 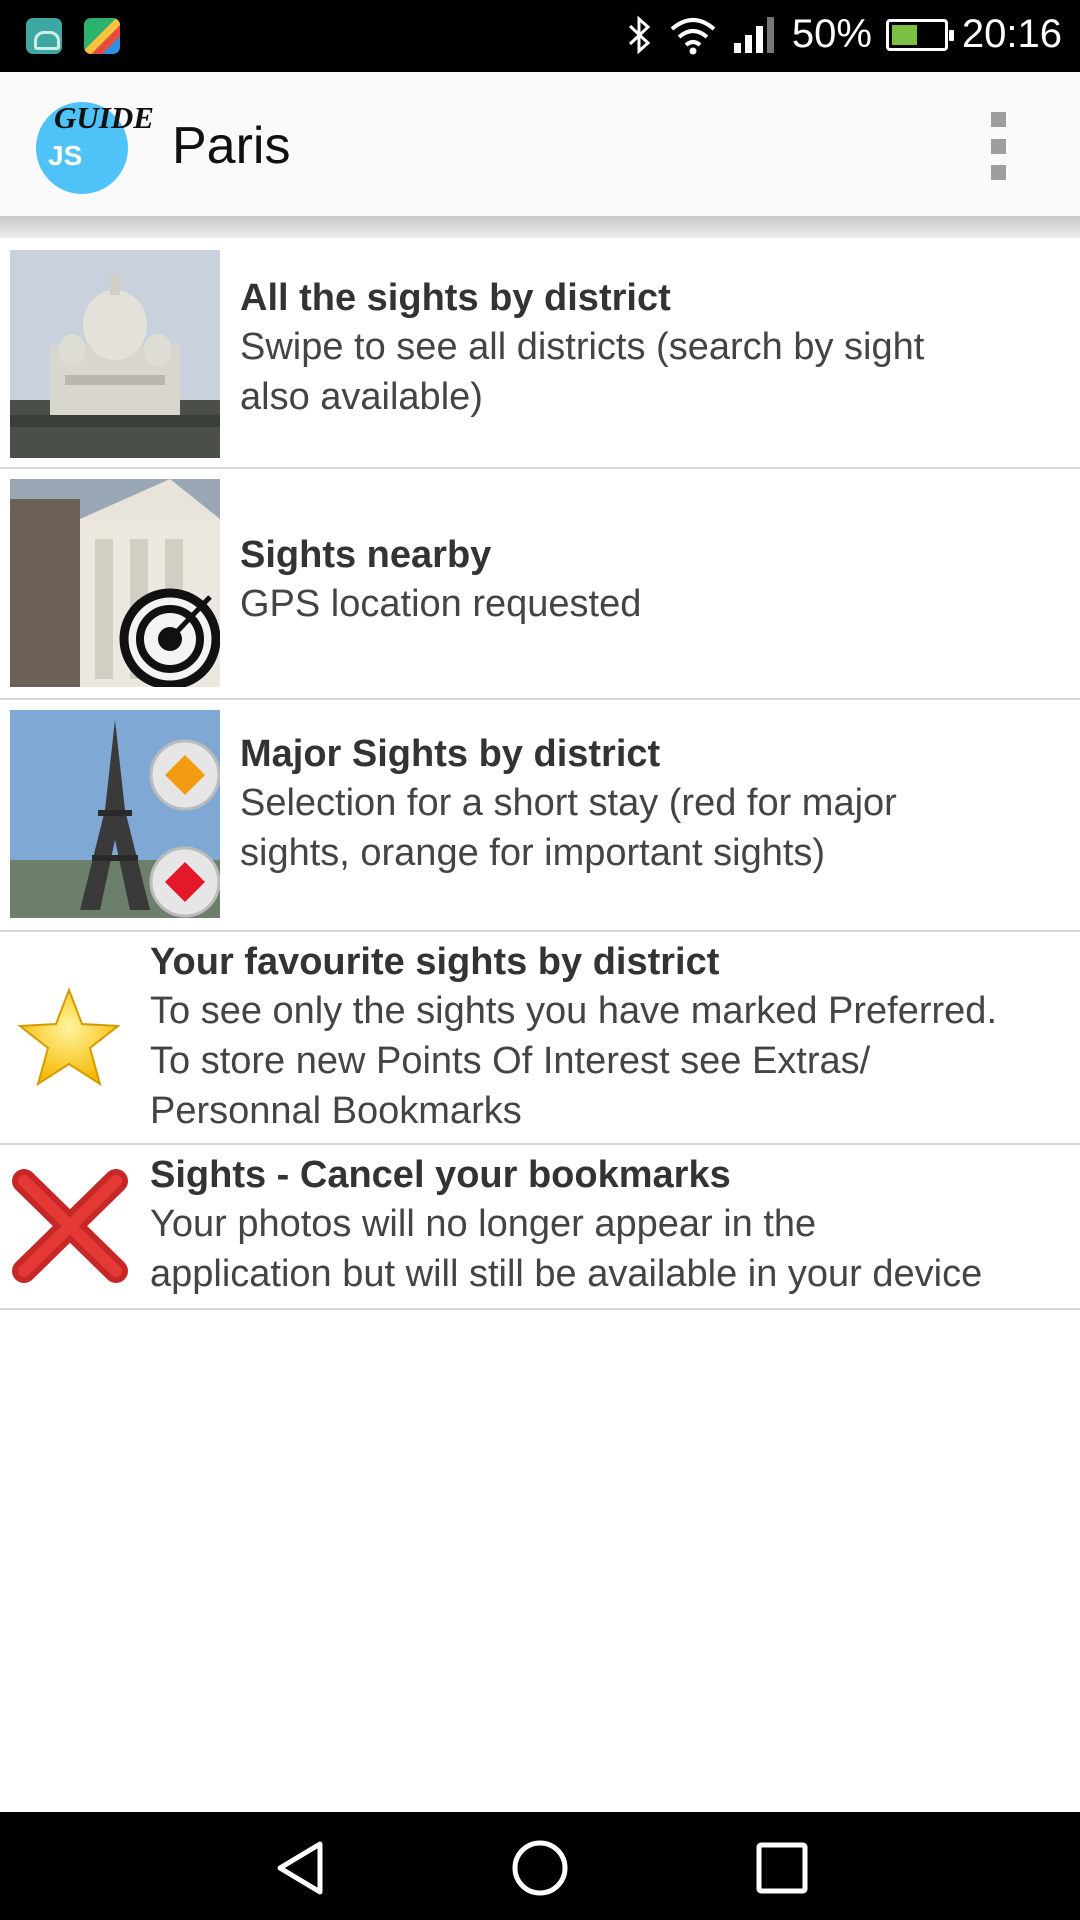 I want to click on battery-icon, so click(x=919, y=34).